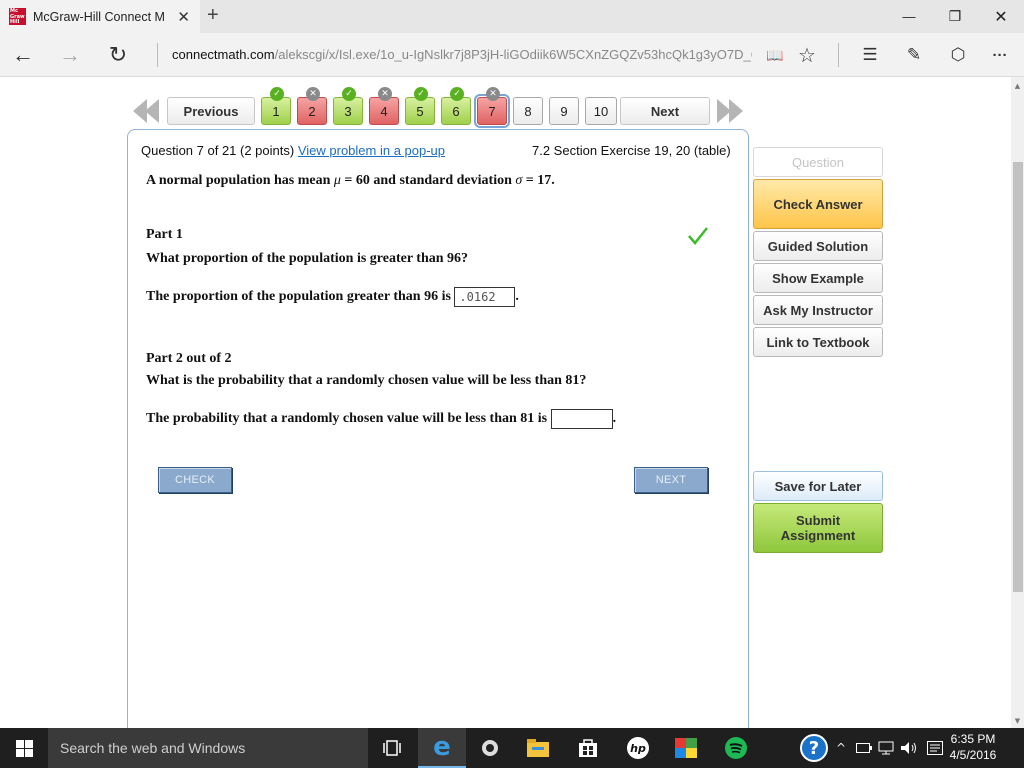 This screenshot has width=1024, height=768. Describe the element at coordinates (189, 358) in the screenshot. I see `part2-title: Part 2 out of 2` at that location.